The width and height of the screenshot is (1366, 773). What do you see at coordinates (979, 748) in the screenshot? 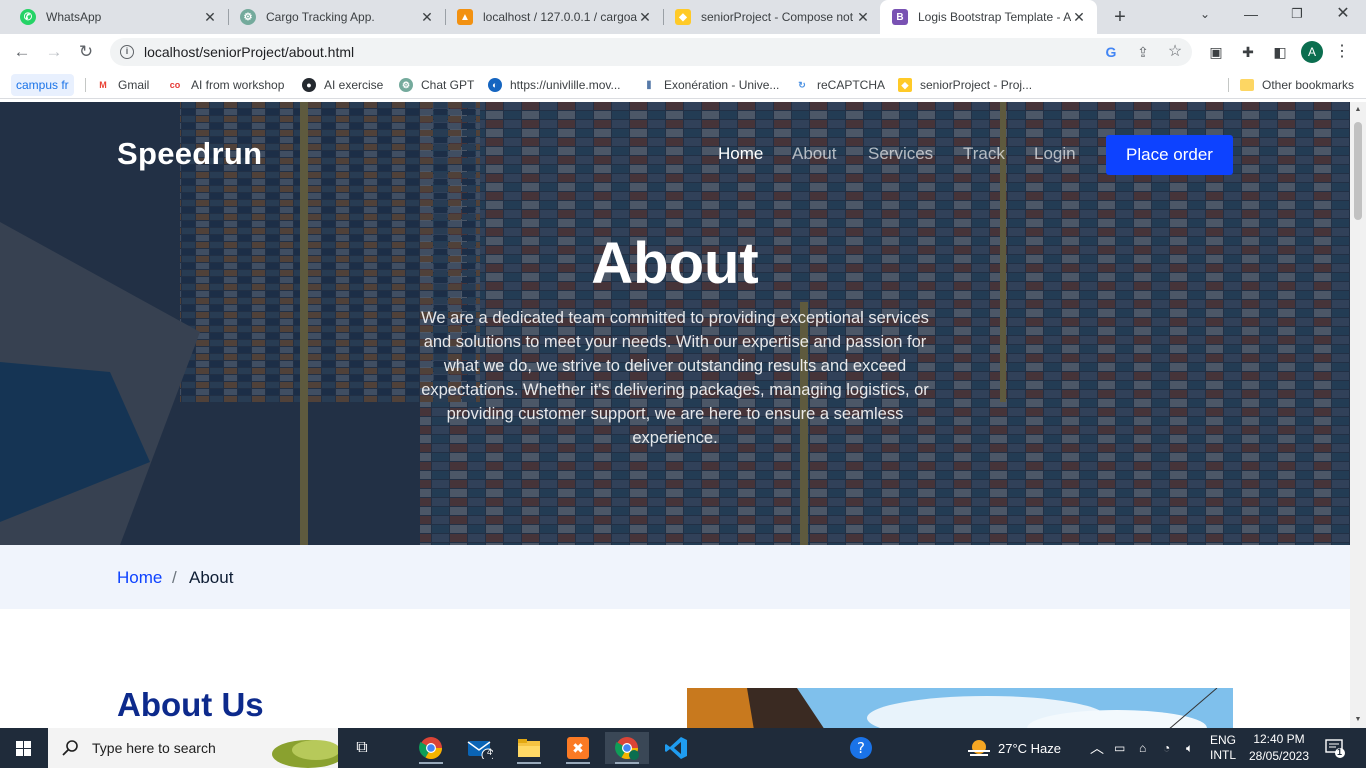
I see `haze-weather-icon` at bounding box center [979, 748].